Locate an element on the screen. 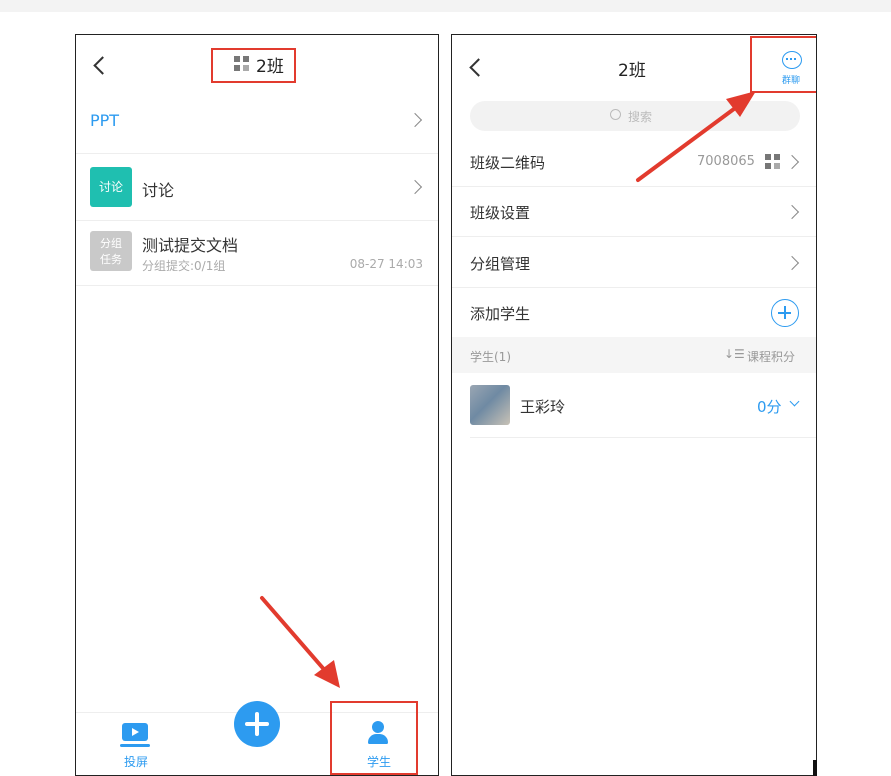  plus-icon is located at coordinates (257, 724).